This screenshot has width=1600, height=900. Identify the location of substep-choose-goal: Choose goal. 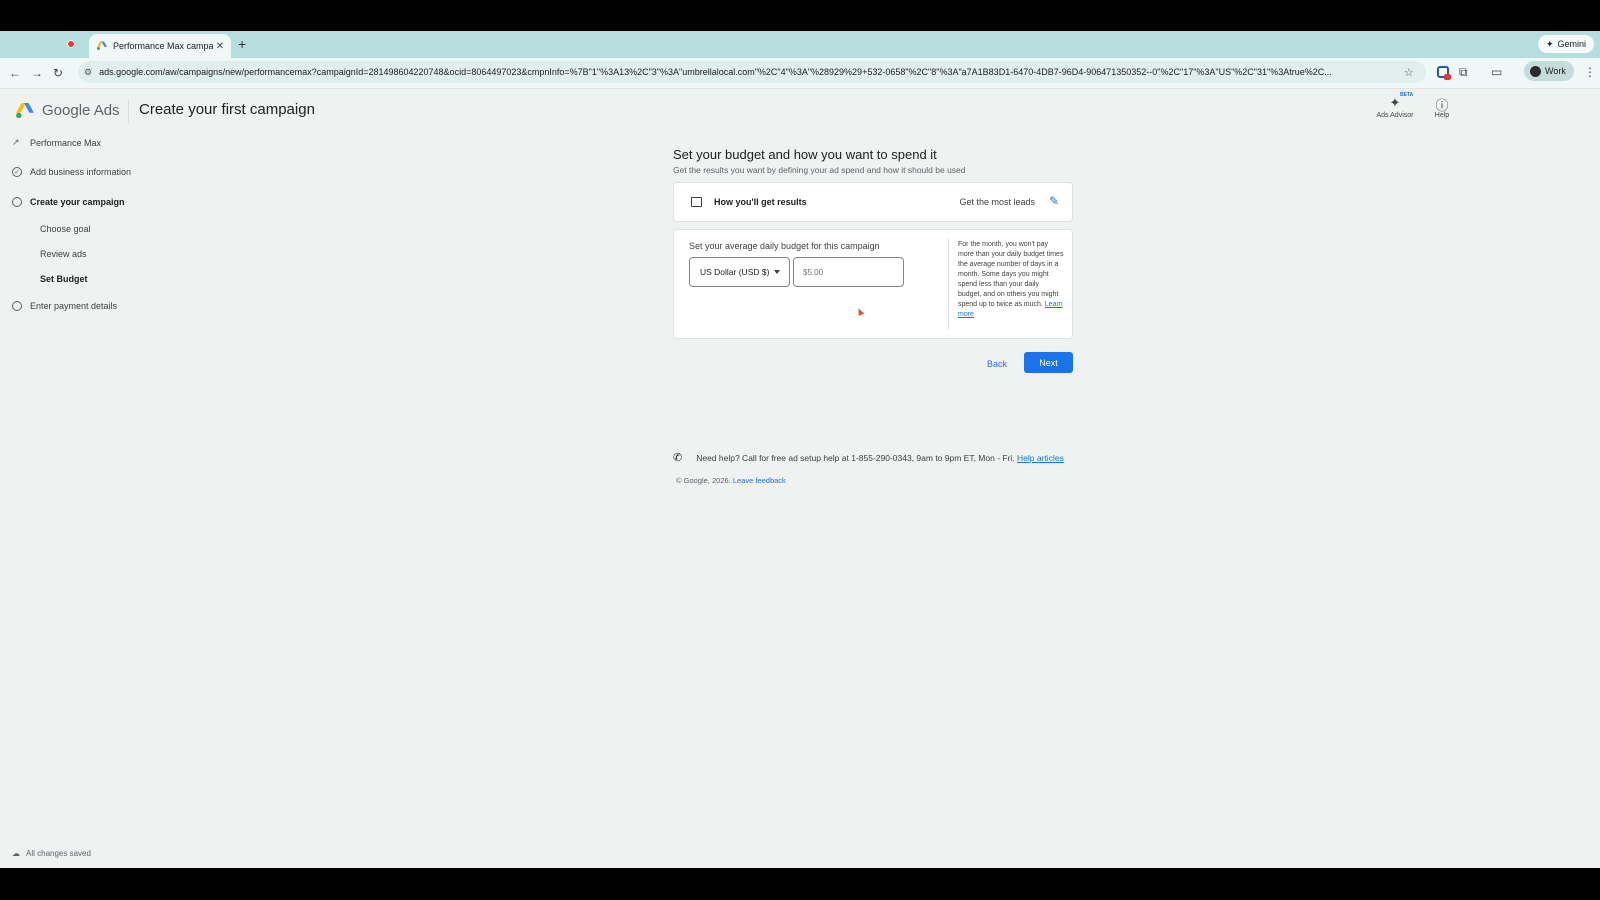
(65, 229).